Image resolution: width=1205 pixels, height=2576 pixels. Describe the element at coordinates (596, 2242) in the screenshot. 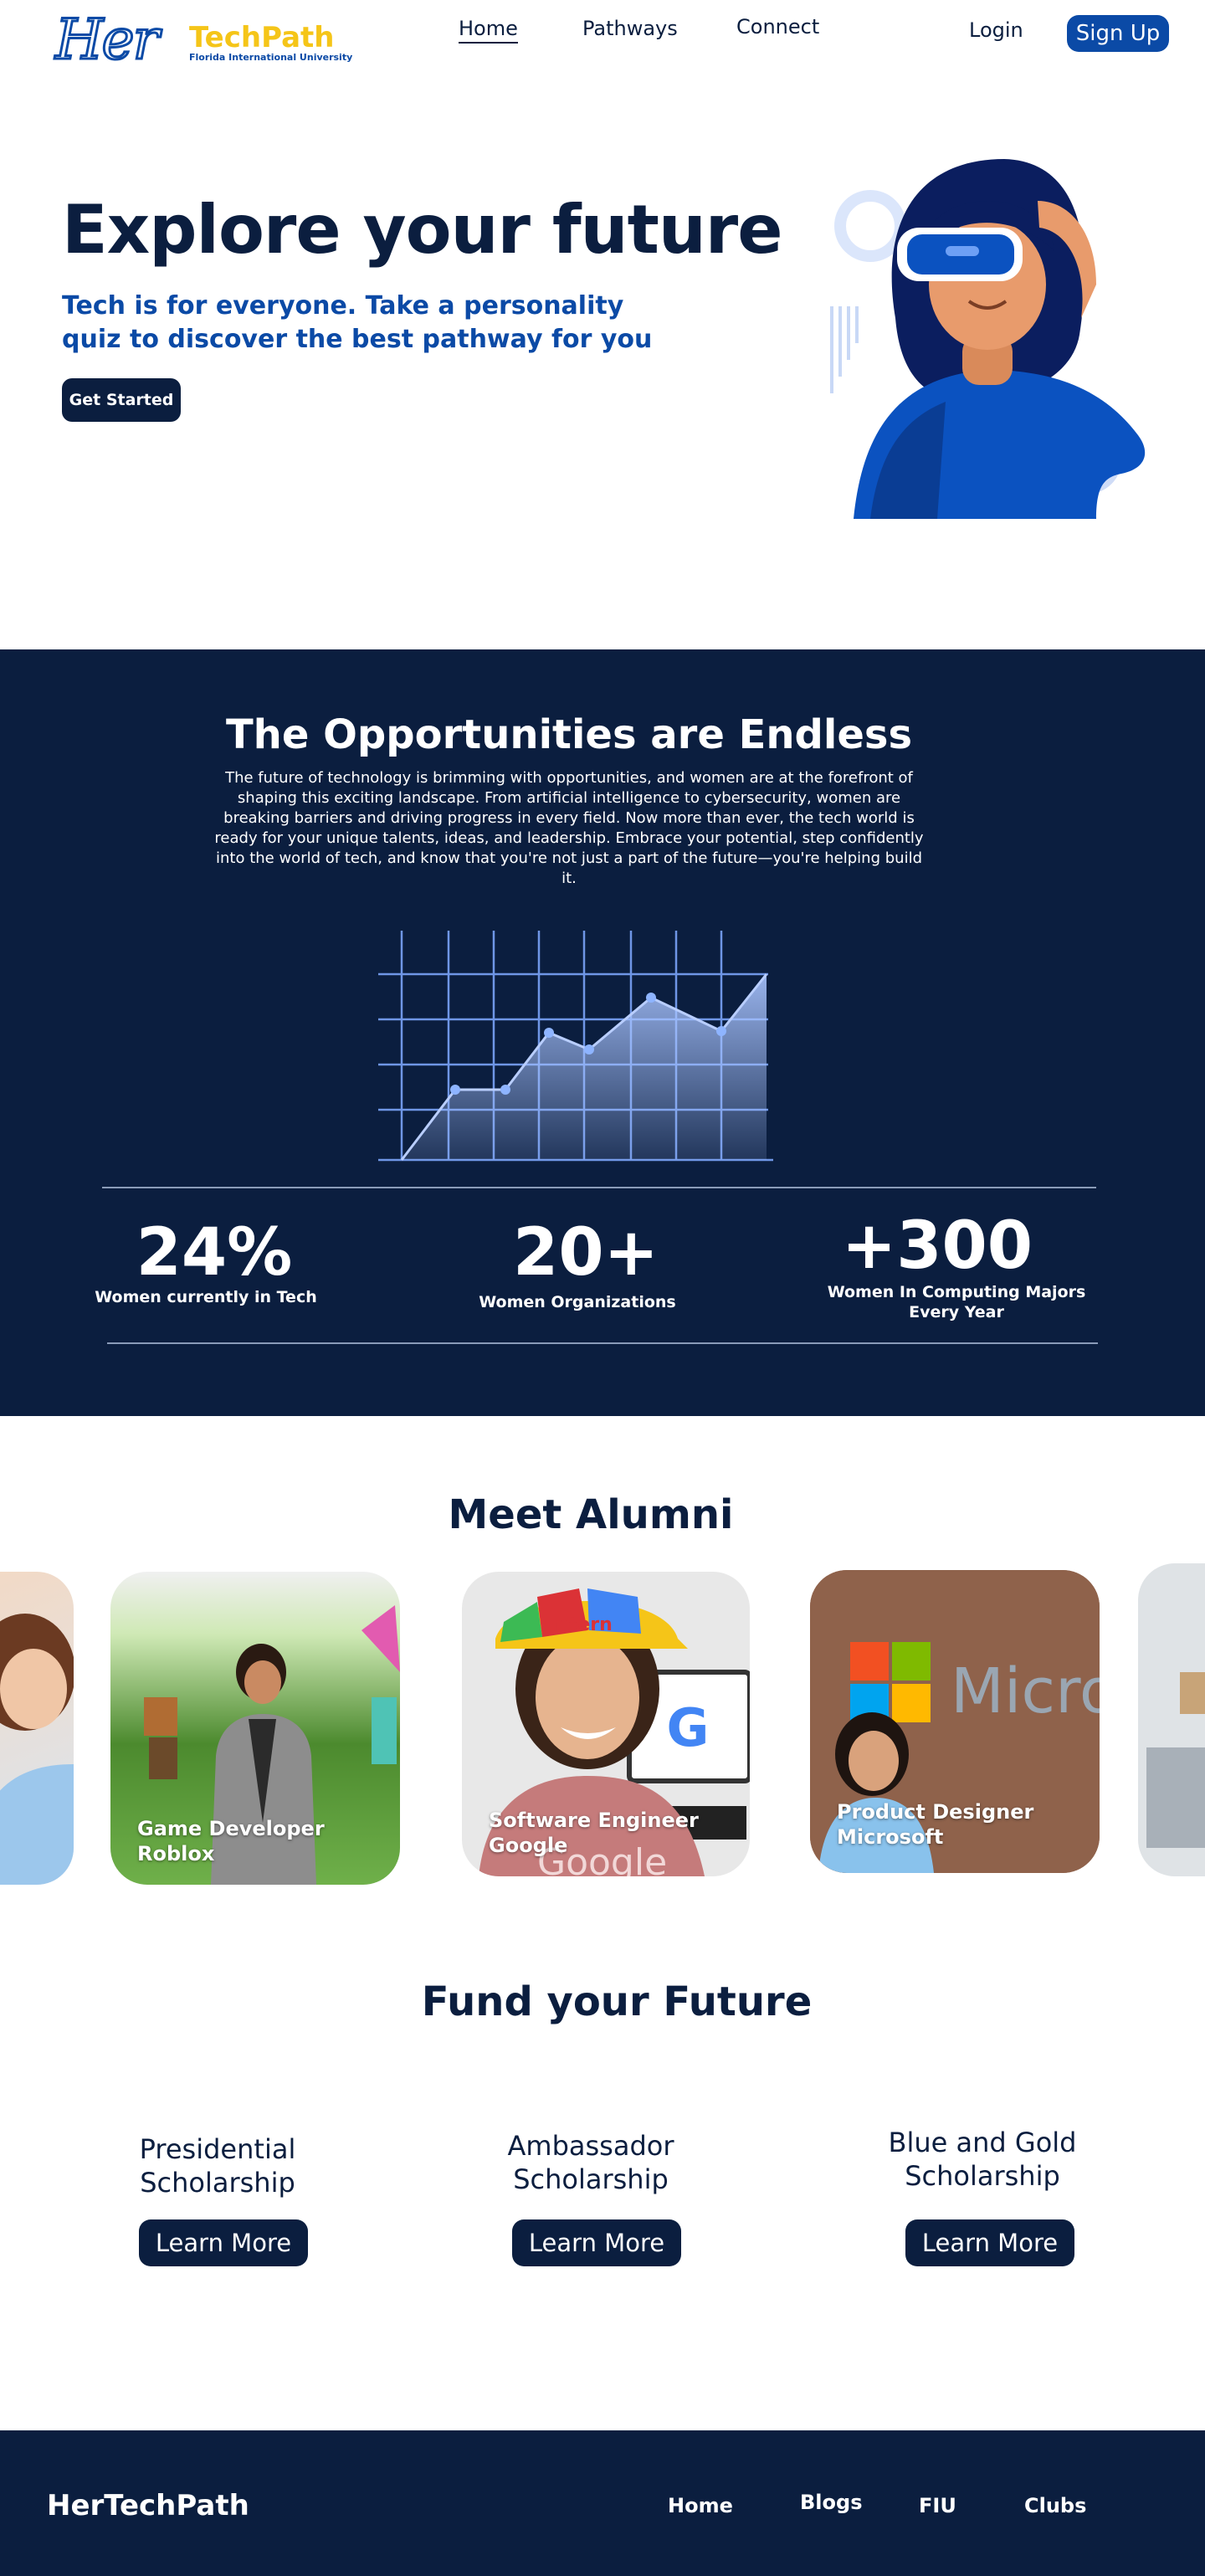

I see `learn-more-ambassador-button: Learn More` at that location.